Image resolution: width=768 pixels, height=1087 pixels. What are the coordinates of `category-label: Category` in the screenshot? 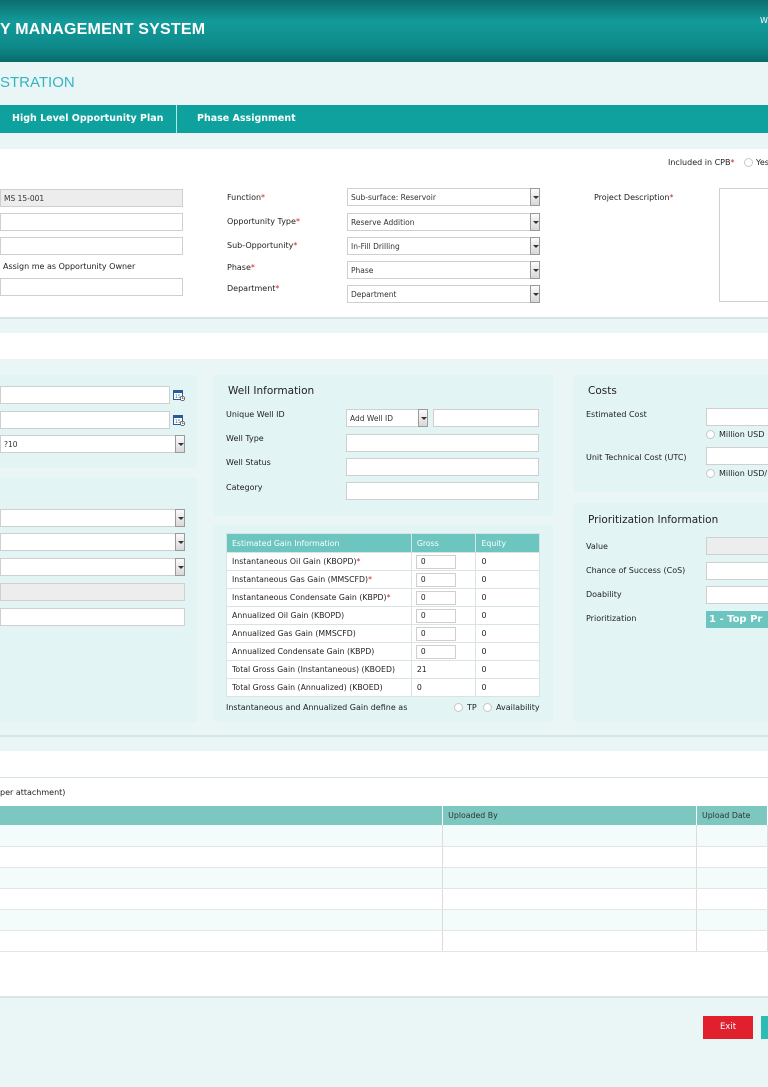 It's located at (244, 487).